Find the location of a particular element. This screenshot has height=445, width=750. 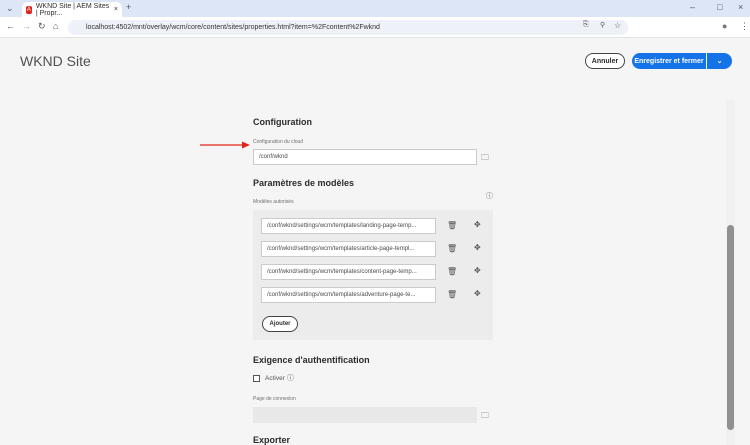

maximize-icon: □ is located at coordinates (719, 7).